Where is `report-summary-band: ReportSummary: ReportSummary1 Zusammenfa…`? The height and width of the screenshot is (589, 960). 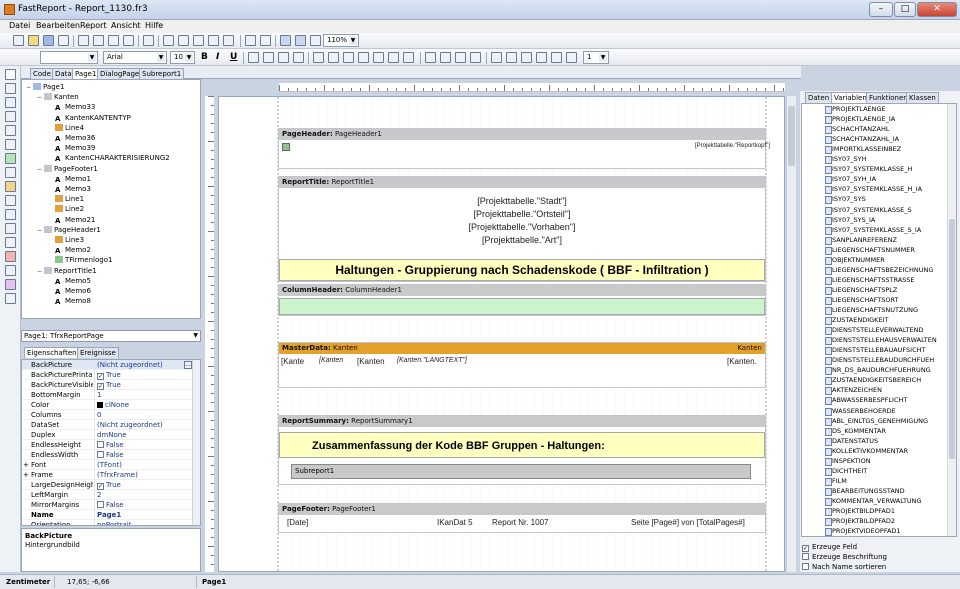
report-summary-band: ReportSummary: ReportSummary1 Zusammenfa… is located at coordinates (522, 450).